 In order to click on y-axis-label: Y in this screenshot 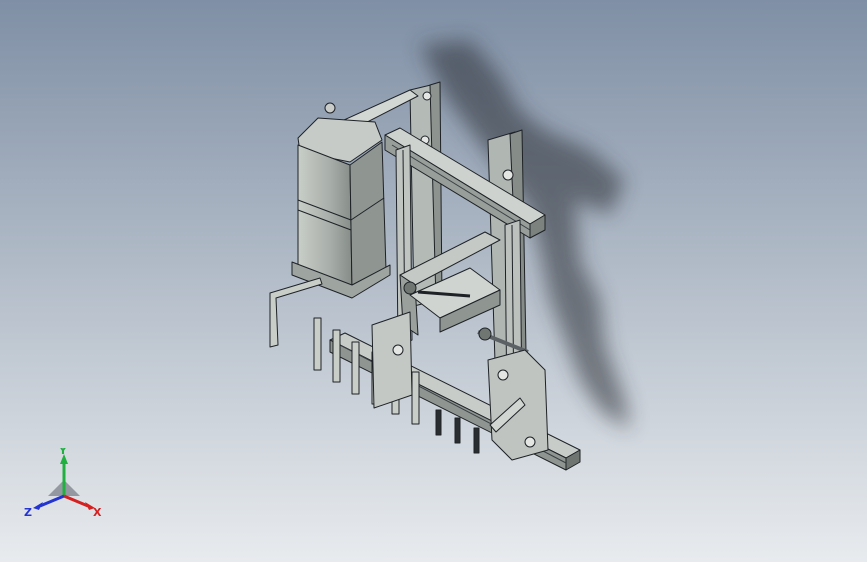, I will do `click(63, 452)`.